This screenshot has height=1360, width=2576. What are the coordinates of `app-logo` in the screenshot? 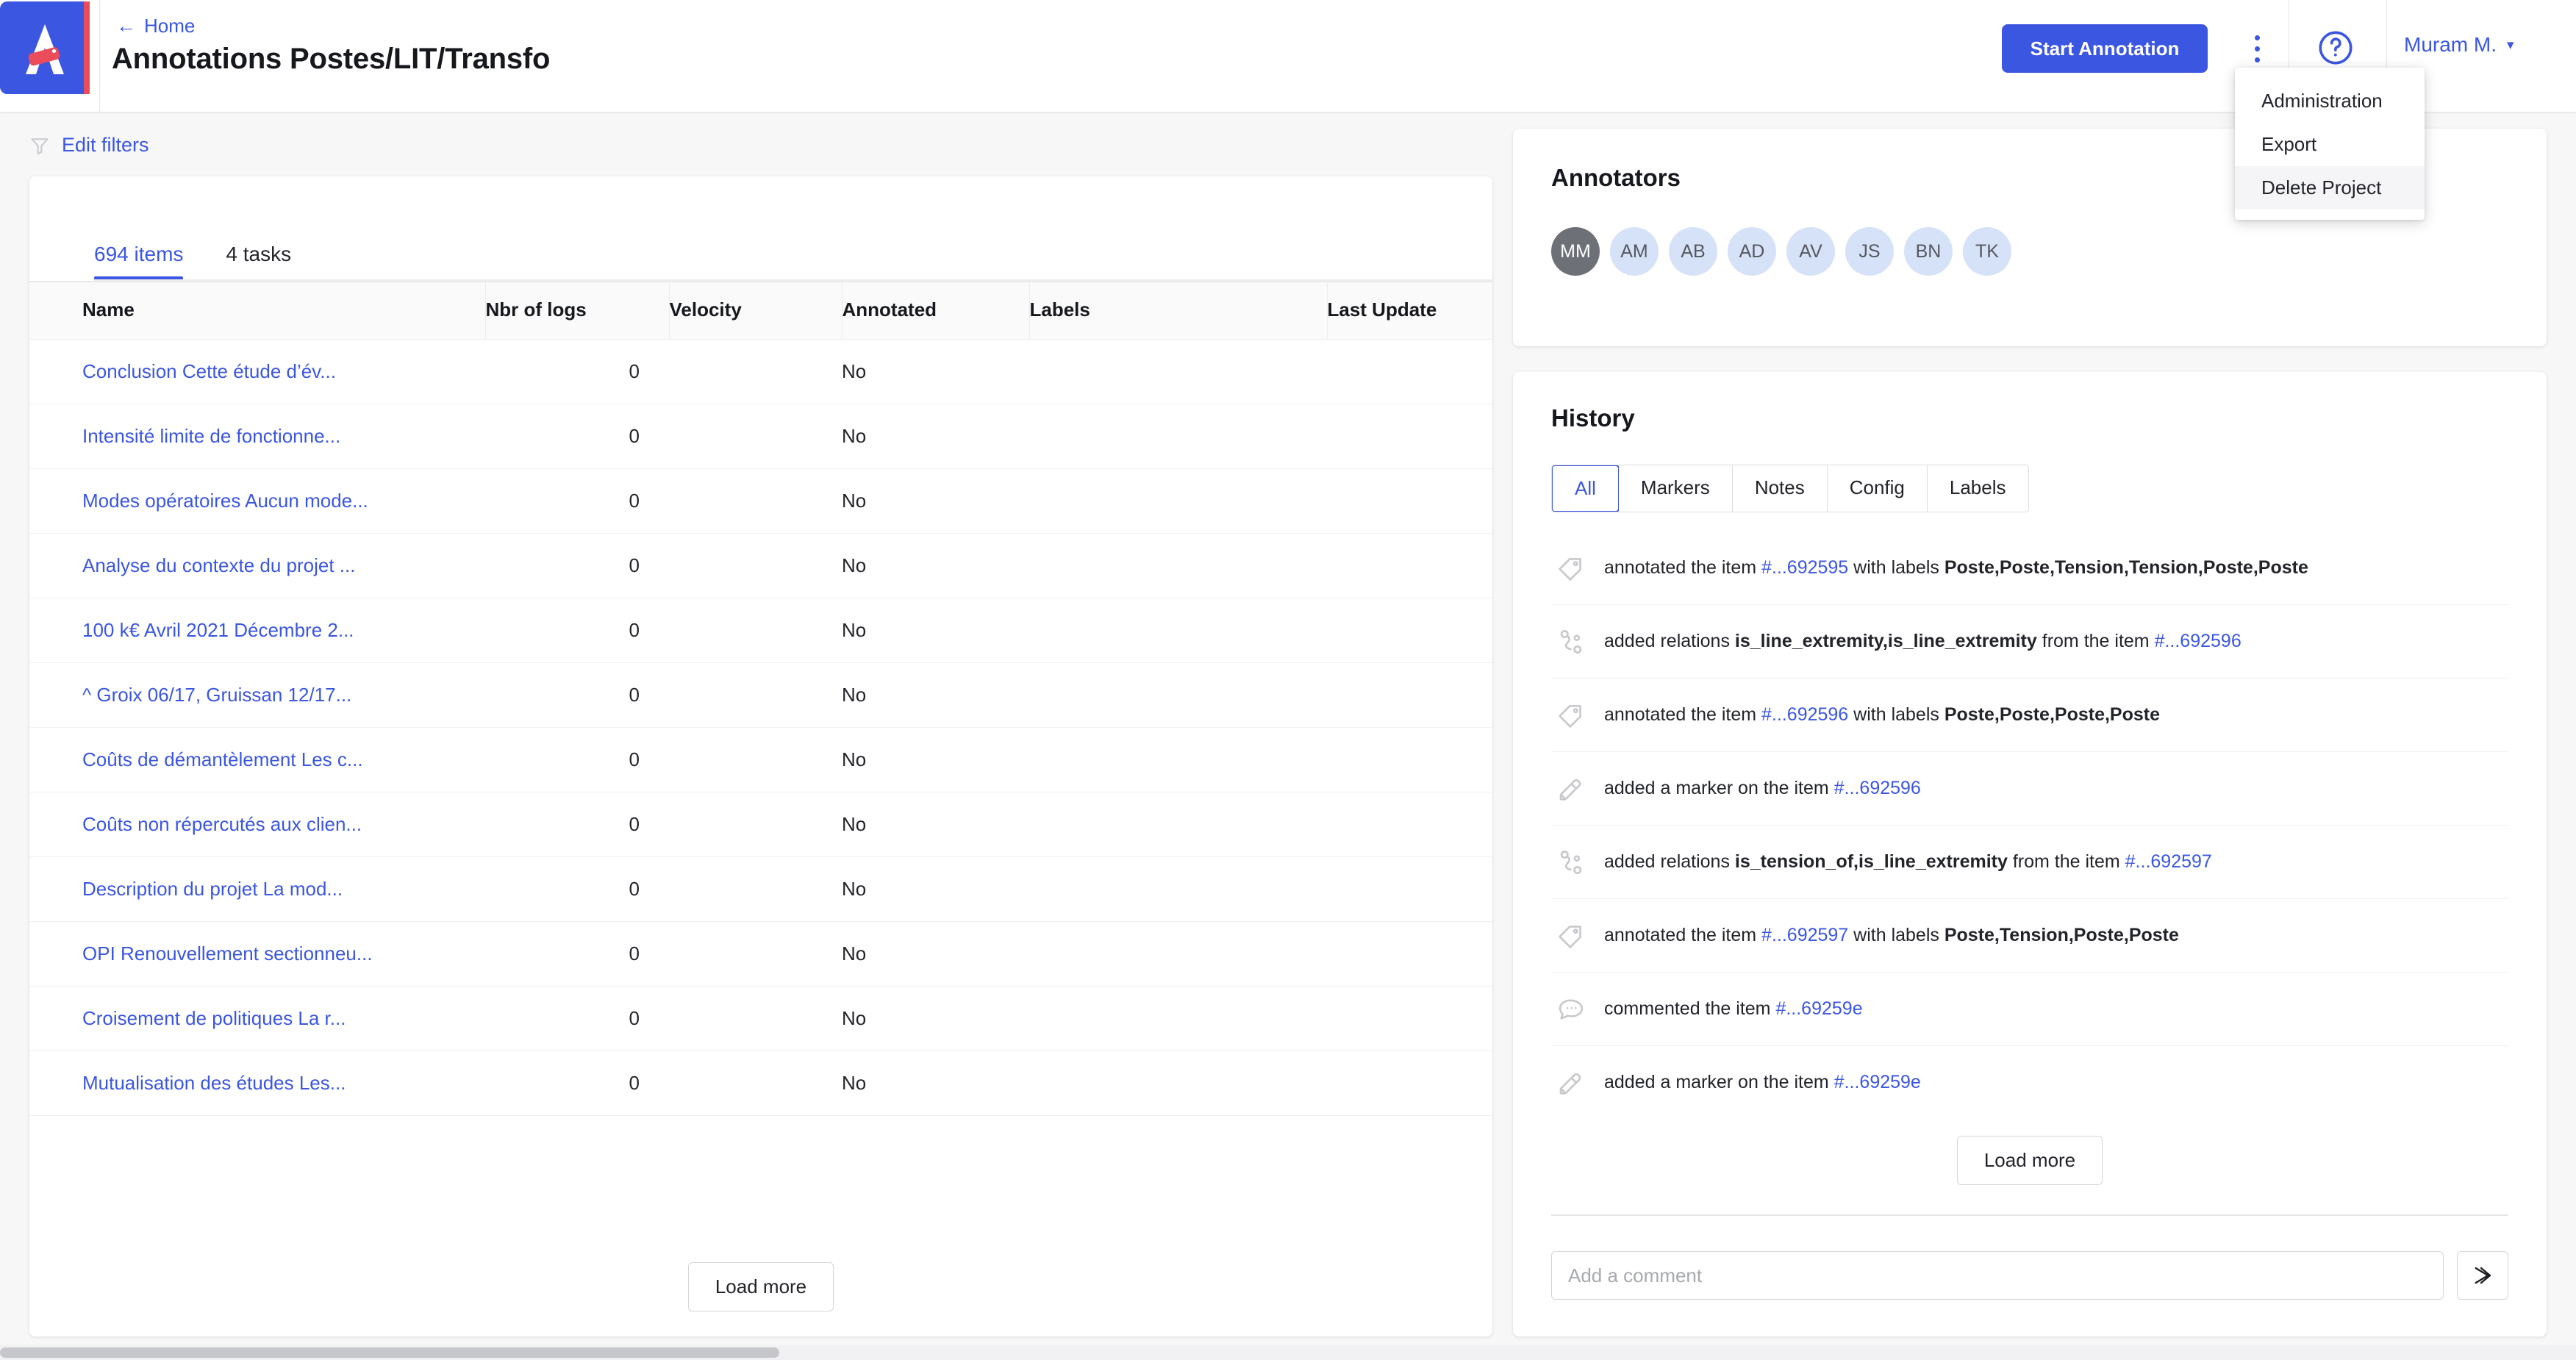 It's located at (45, 47).